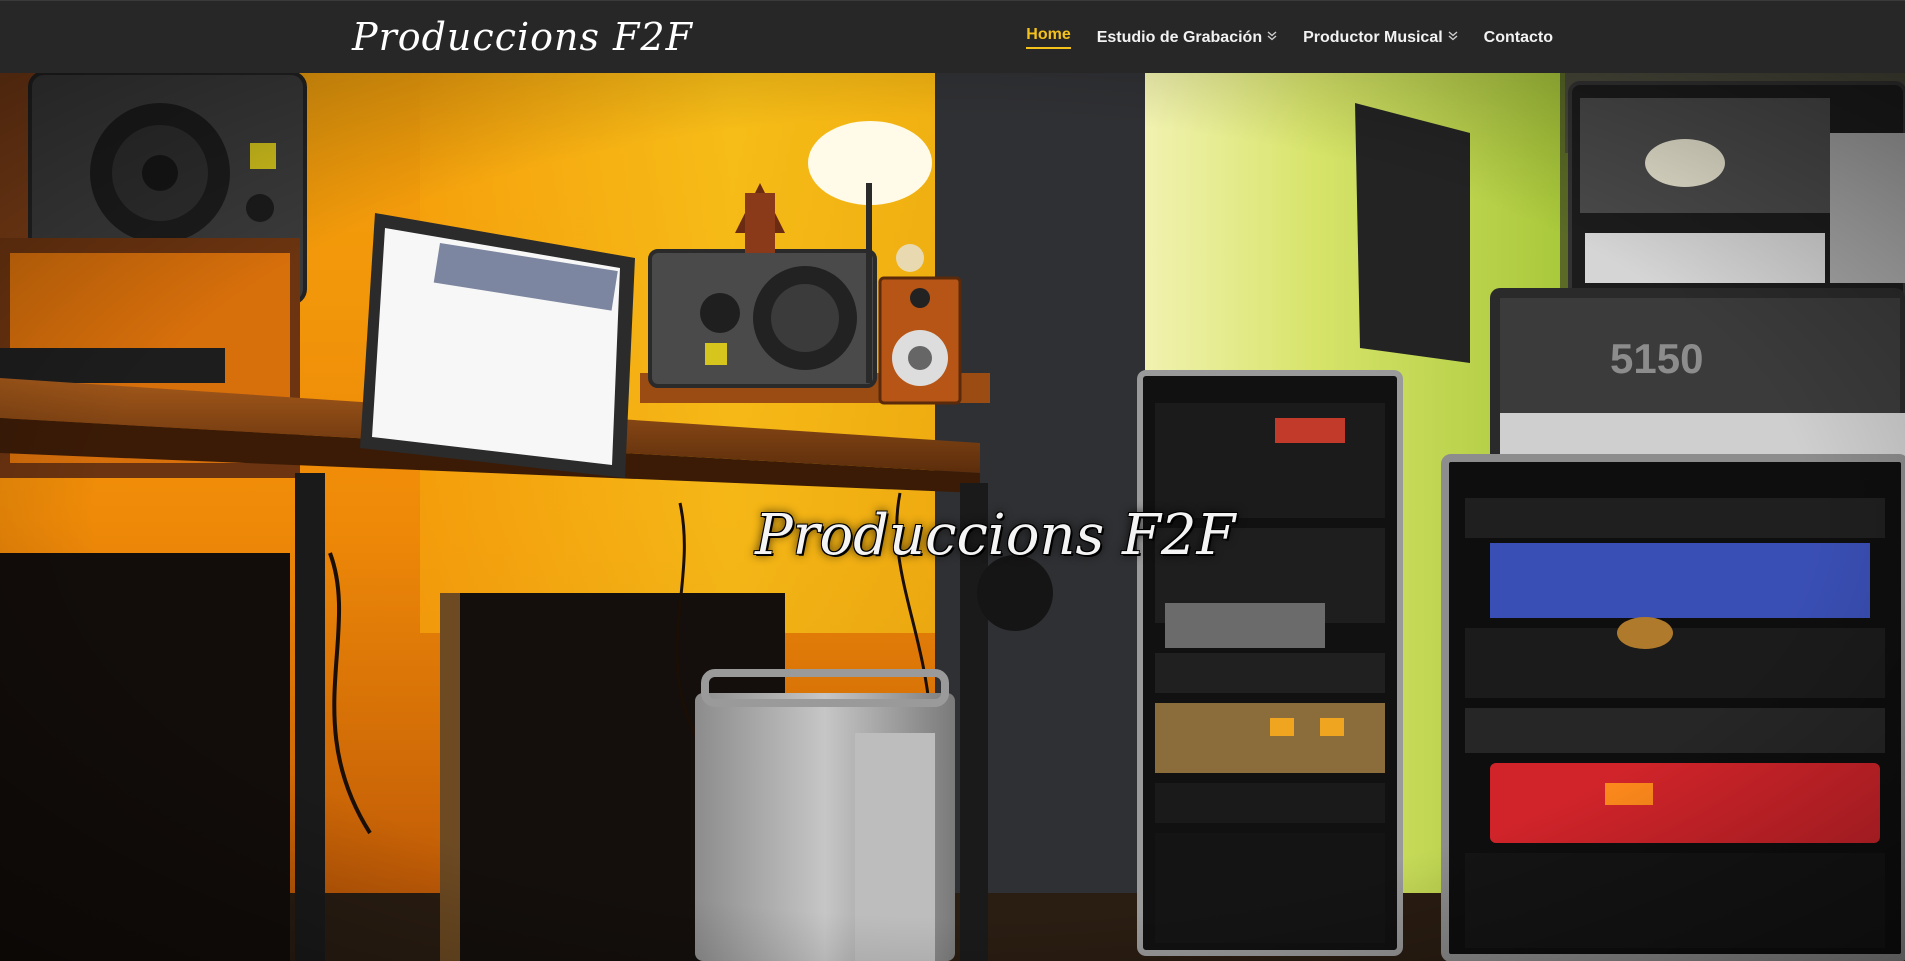 Image resolution: width=1905 pixels, height=961 pixels. Describe the element at coordinates (995, 535) in the screenshot. I see `hero-title: Produccions F2F` at that location.